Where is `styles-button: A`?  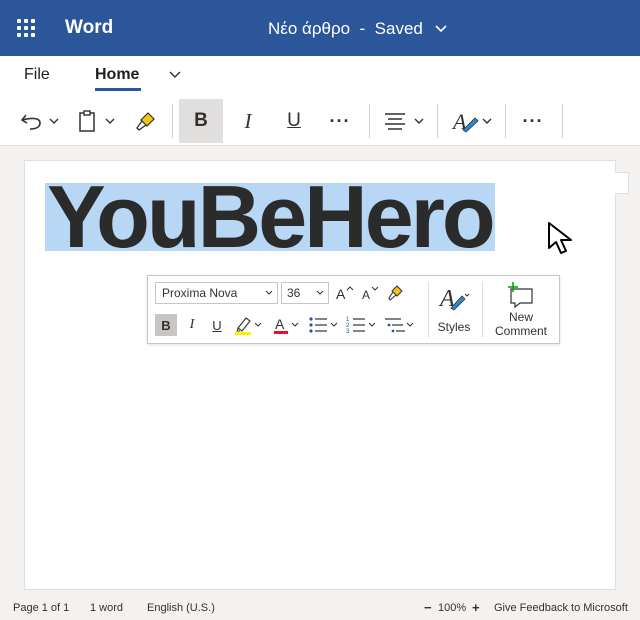
styles-button: A is located at coordinates (472, 121).